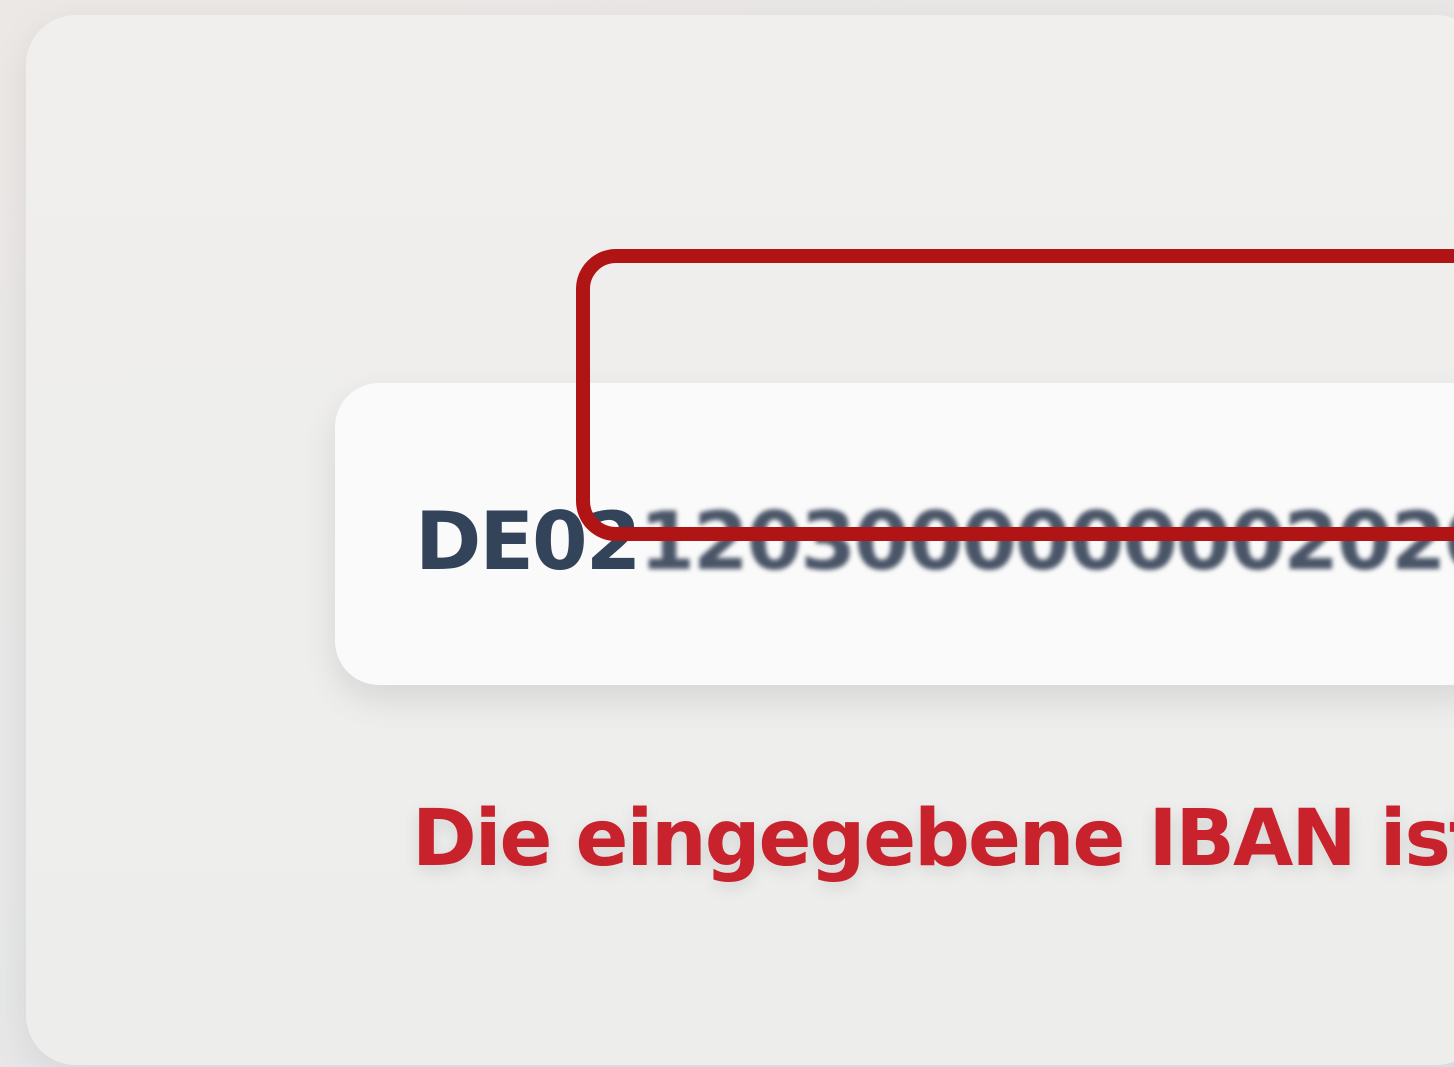 This screenshot has height=1067, width=1454. I want to click on iban-rest-blurred: 120300000000202051, so click(1046, 541).